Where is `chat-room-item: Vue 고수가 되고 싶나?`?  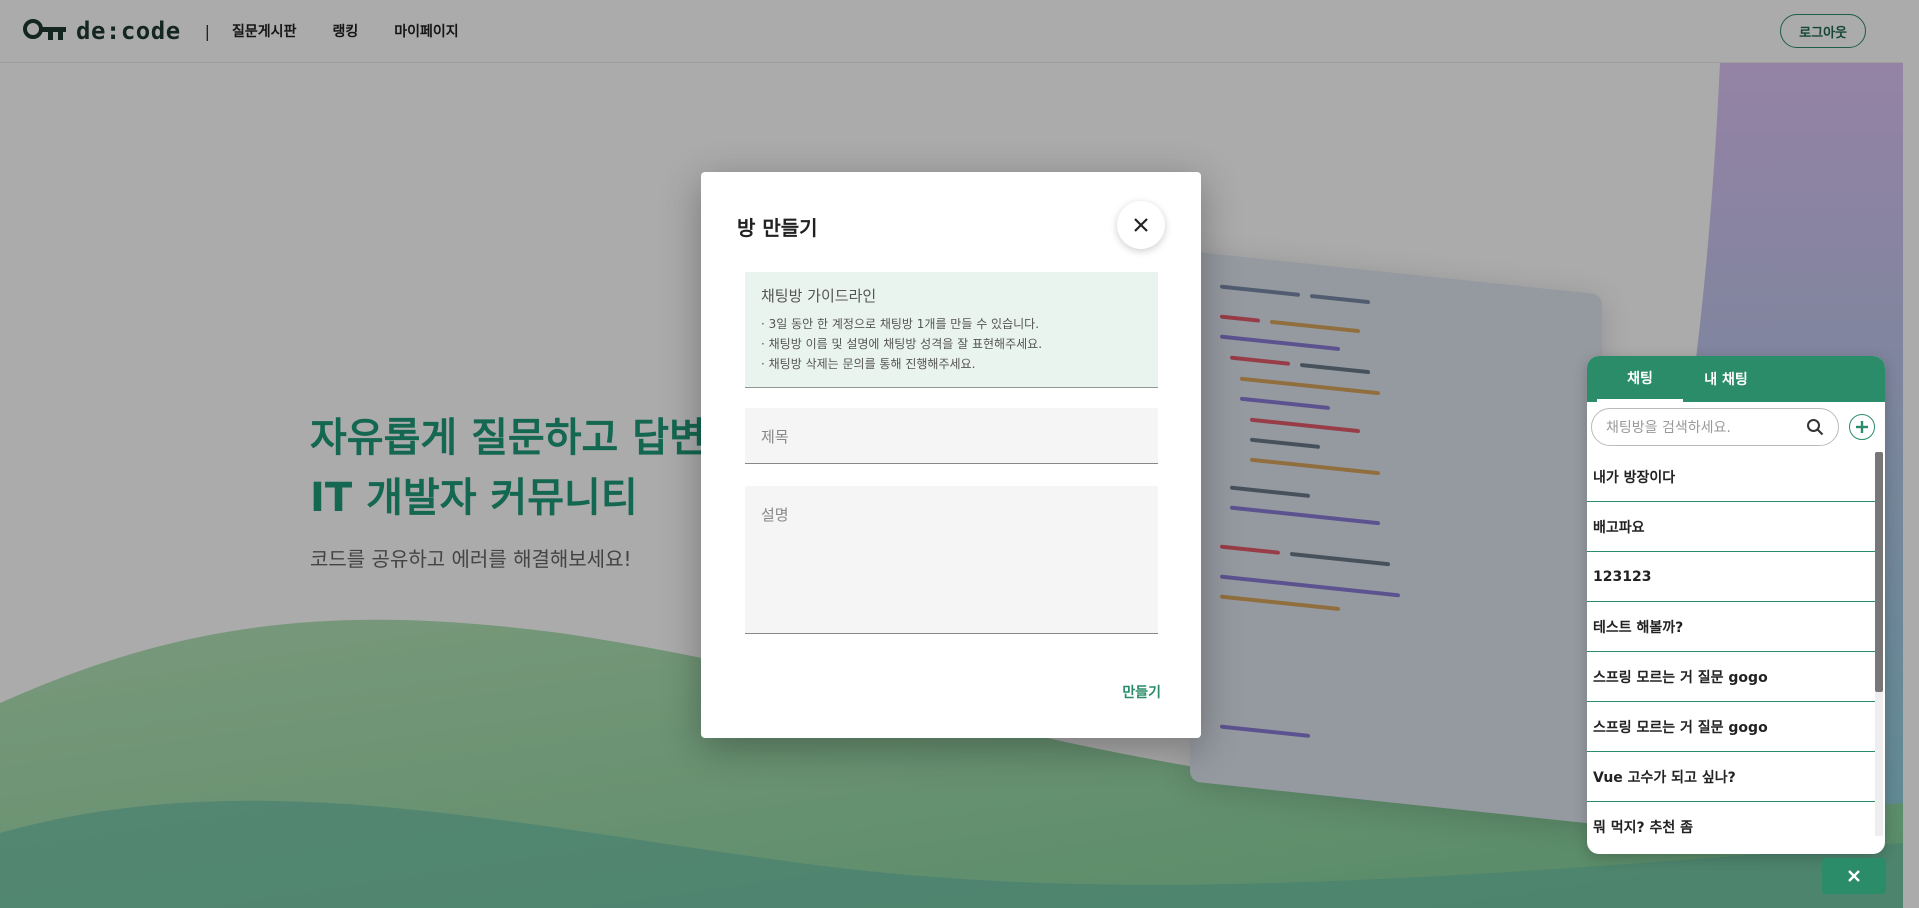 chat-room-item: Vue 고수가 되고 싶나? is located at coordinates (1731, 777).